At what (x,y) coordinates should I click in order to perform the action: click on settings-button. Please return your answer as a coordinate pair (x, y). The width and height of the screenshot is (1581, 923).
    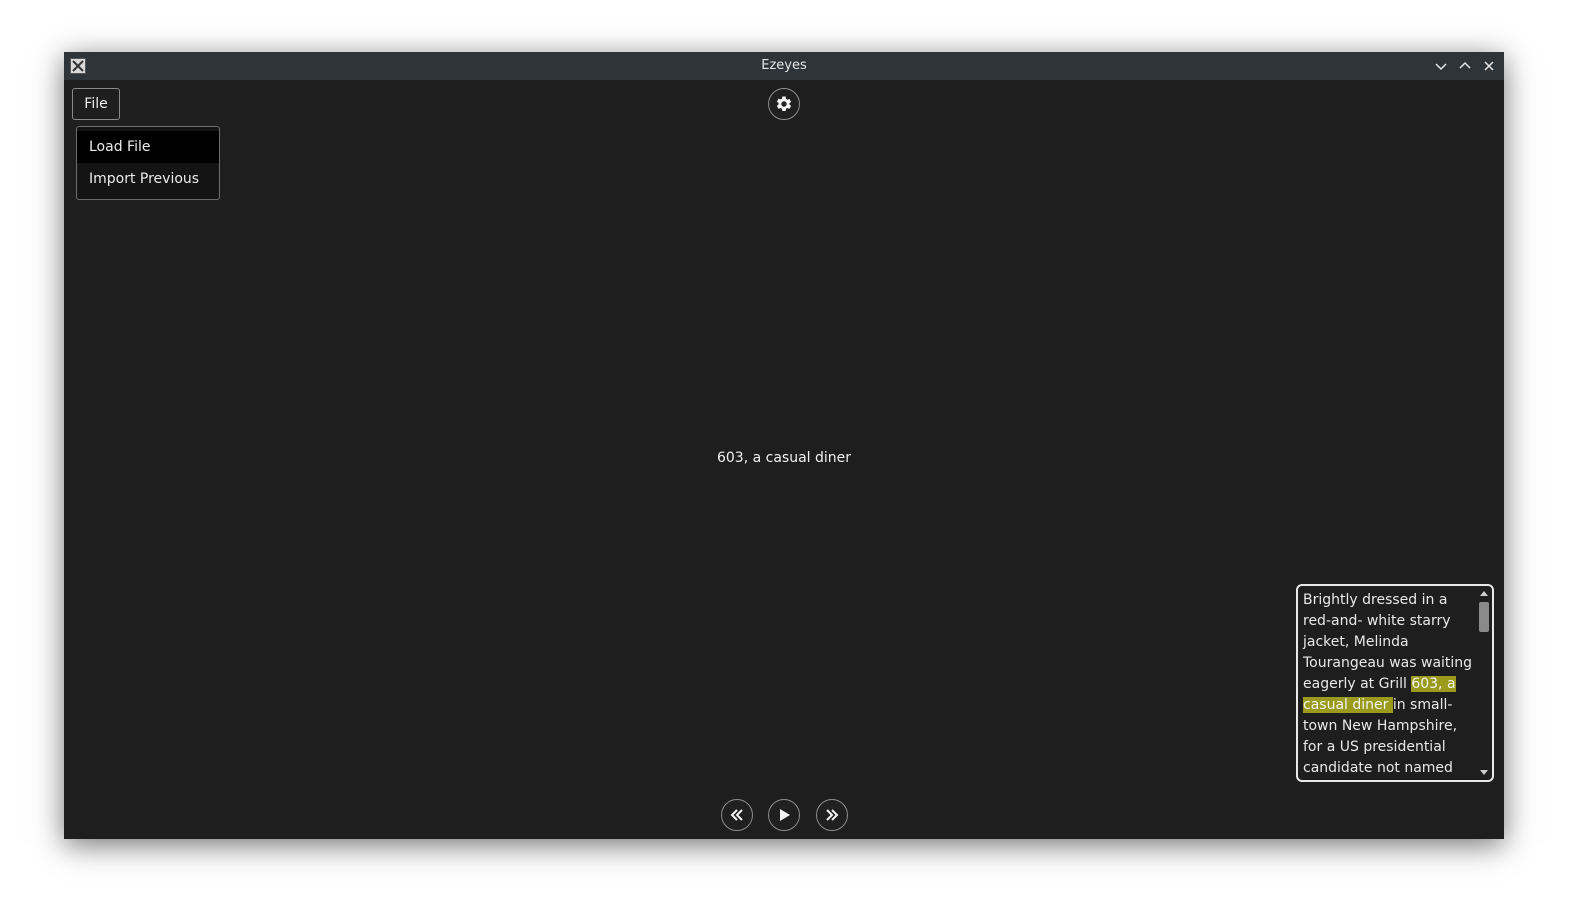
    Looking at the image, I should click on (784, 104).